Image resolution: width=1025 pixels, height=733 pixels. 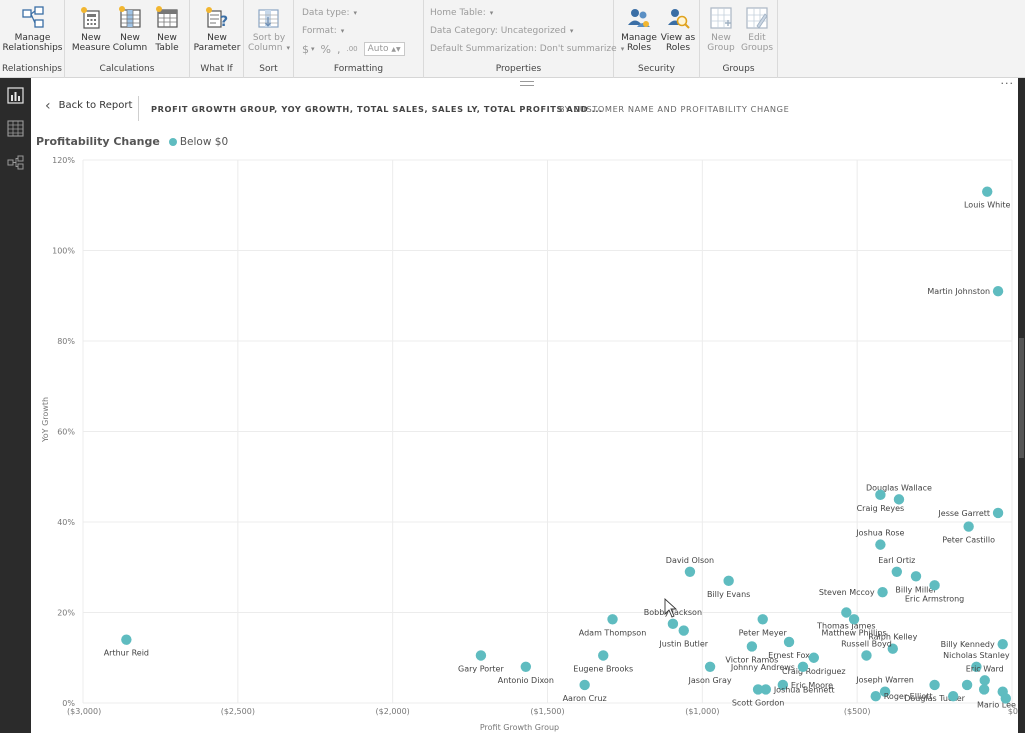 I want to click on manage-roles-button: Manage Roles, so click(x=639, y=29).